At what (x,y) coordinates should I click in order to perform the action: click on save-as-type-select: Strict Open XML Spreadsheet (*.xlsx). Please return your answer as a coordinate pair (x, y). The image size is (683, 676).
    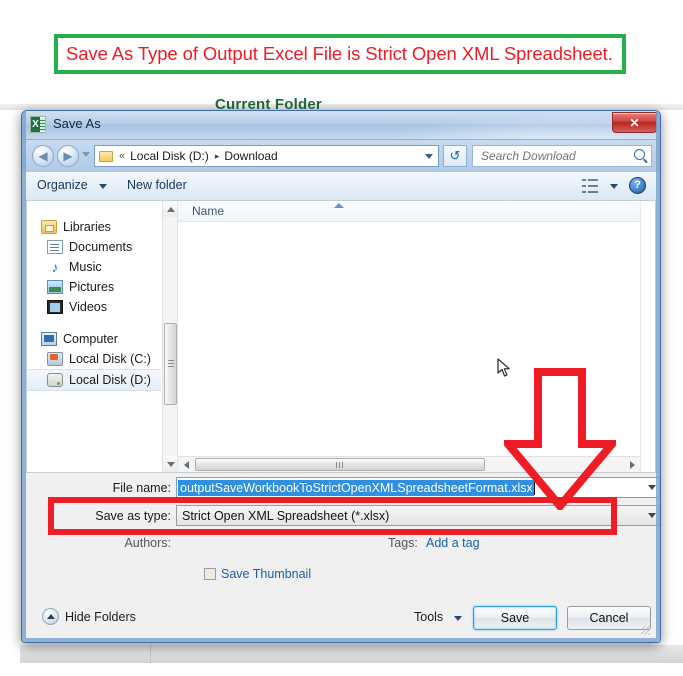
    Looking at the image, I should click on (418, 515).